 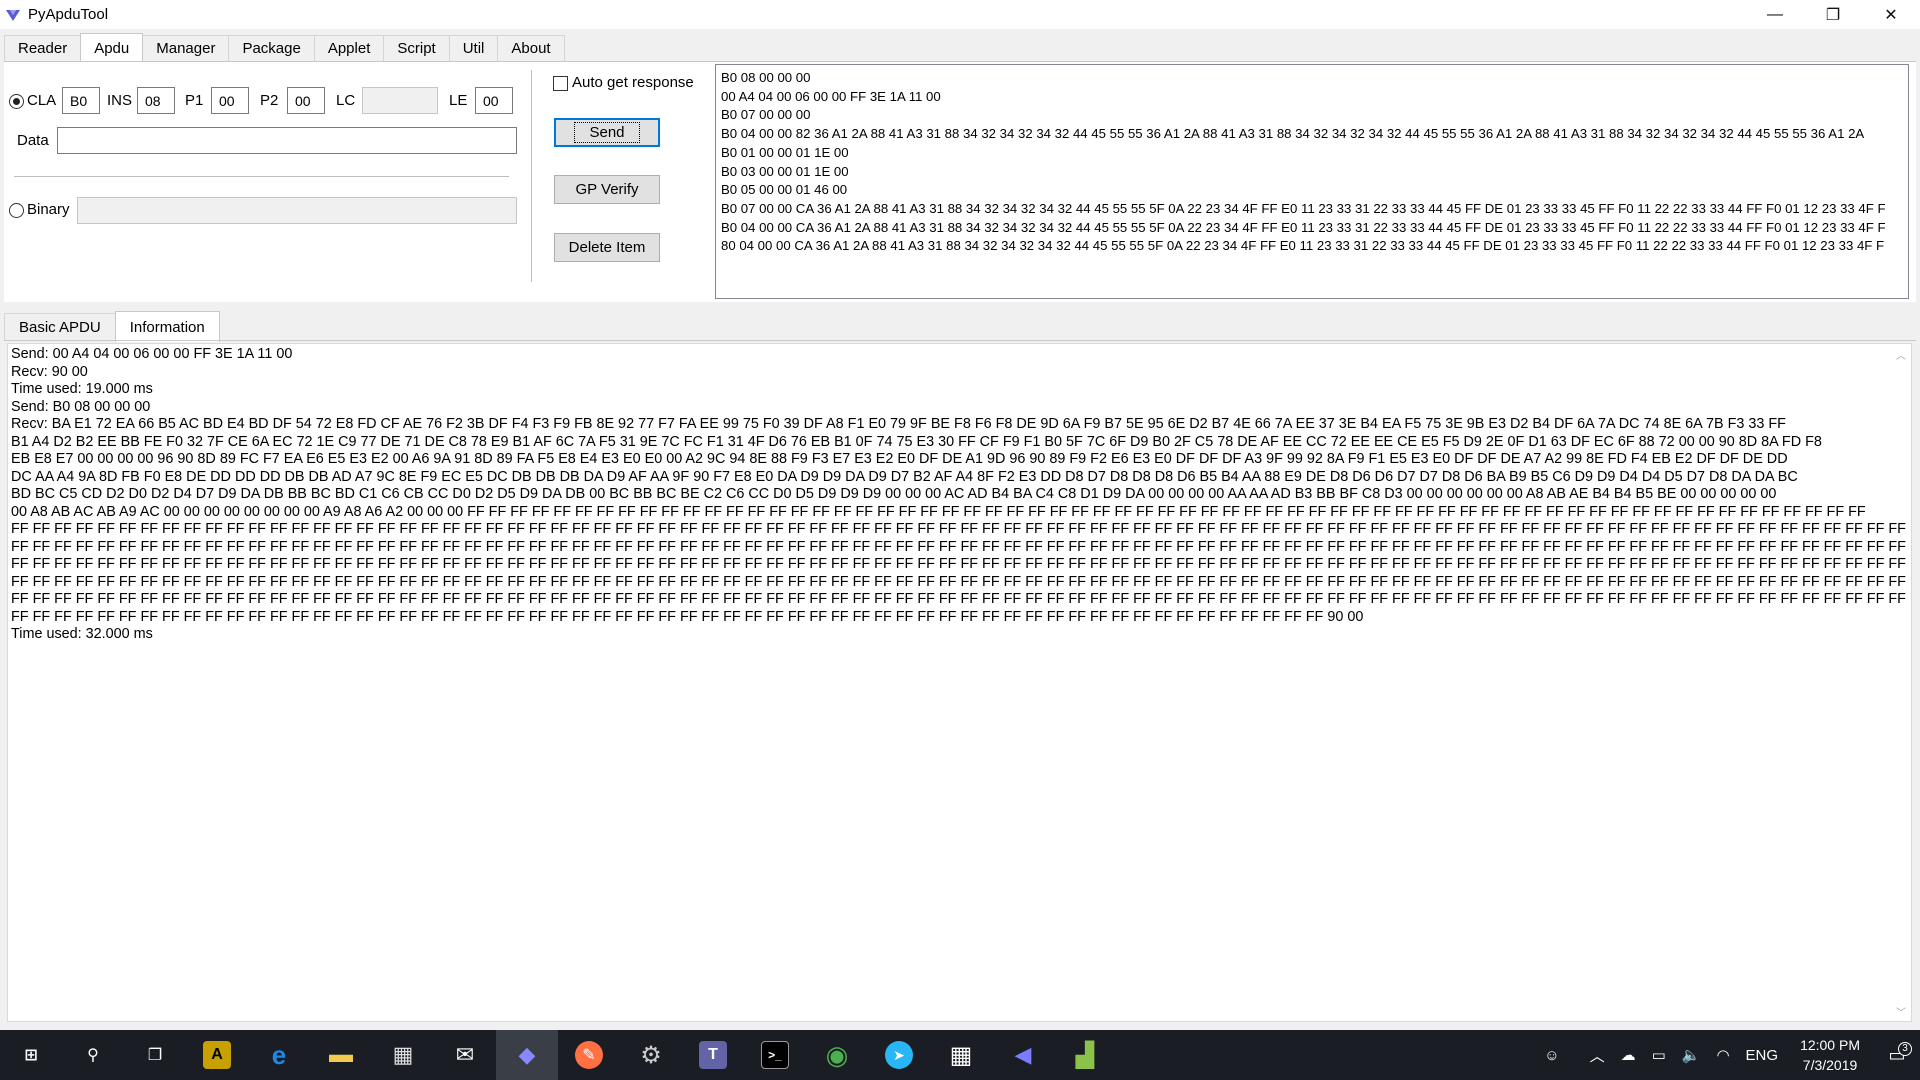 I want to click on chrome-icon: ◉, so click(x=837, y=1054).